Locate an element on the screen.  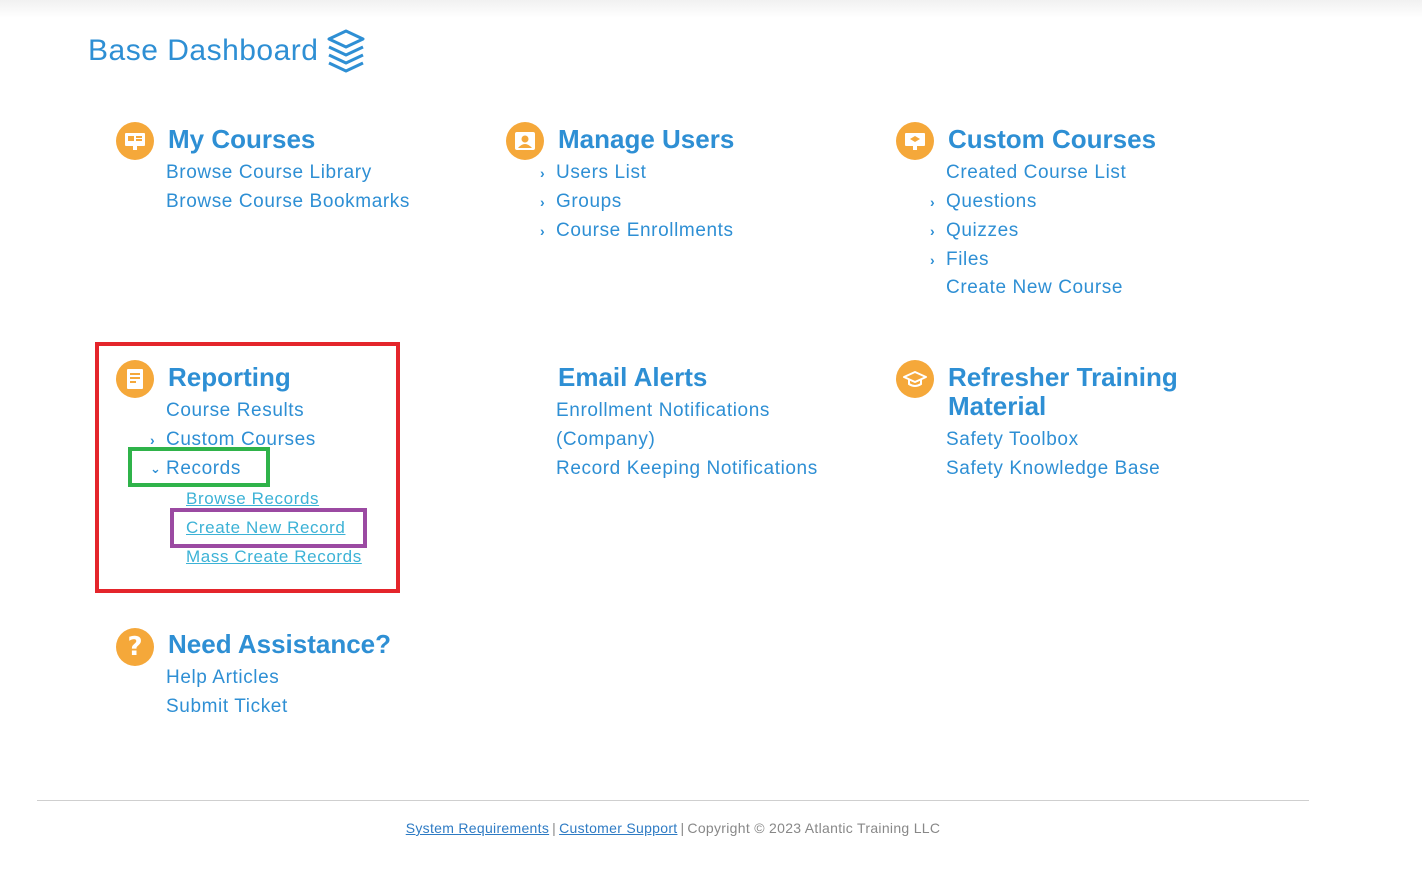
course-enrollments-link: Course Enrollments is located at coordinates (645, 231).